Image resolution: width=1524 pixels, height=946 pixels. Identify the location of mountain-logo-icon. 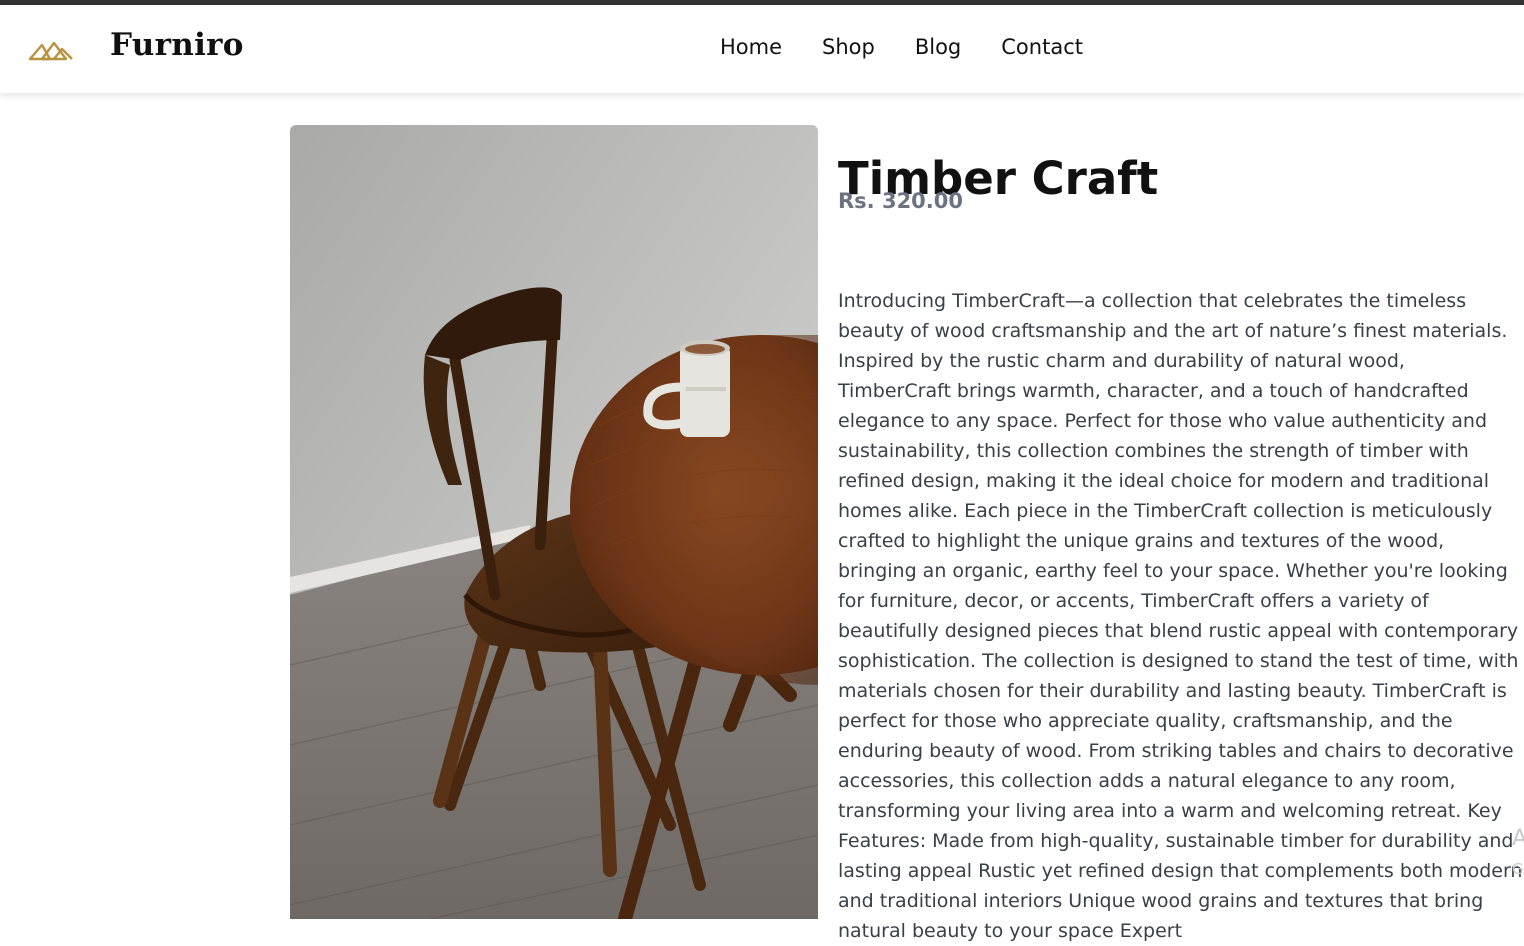
(51, 49).